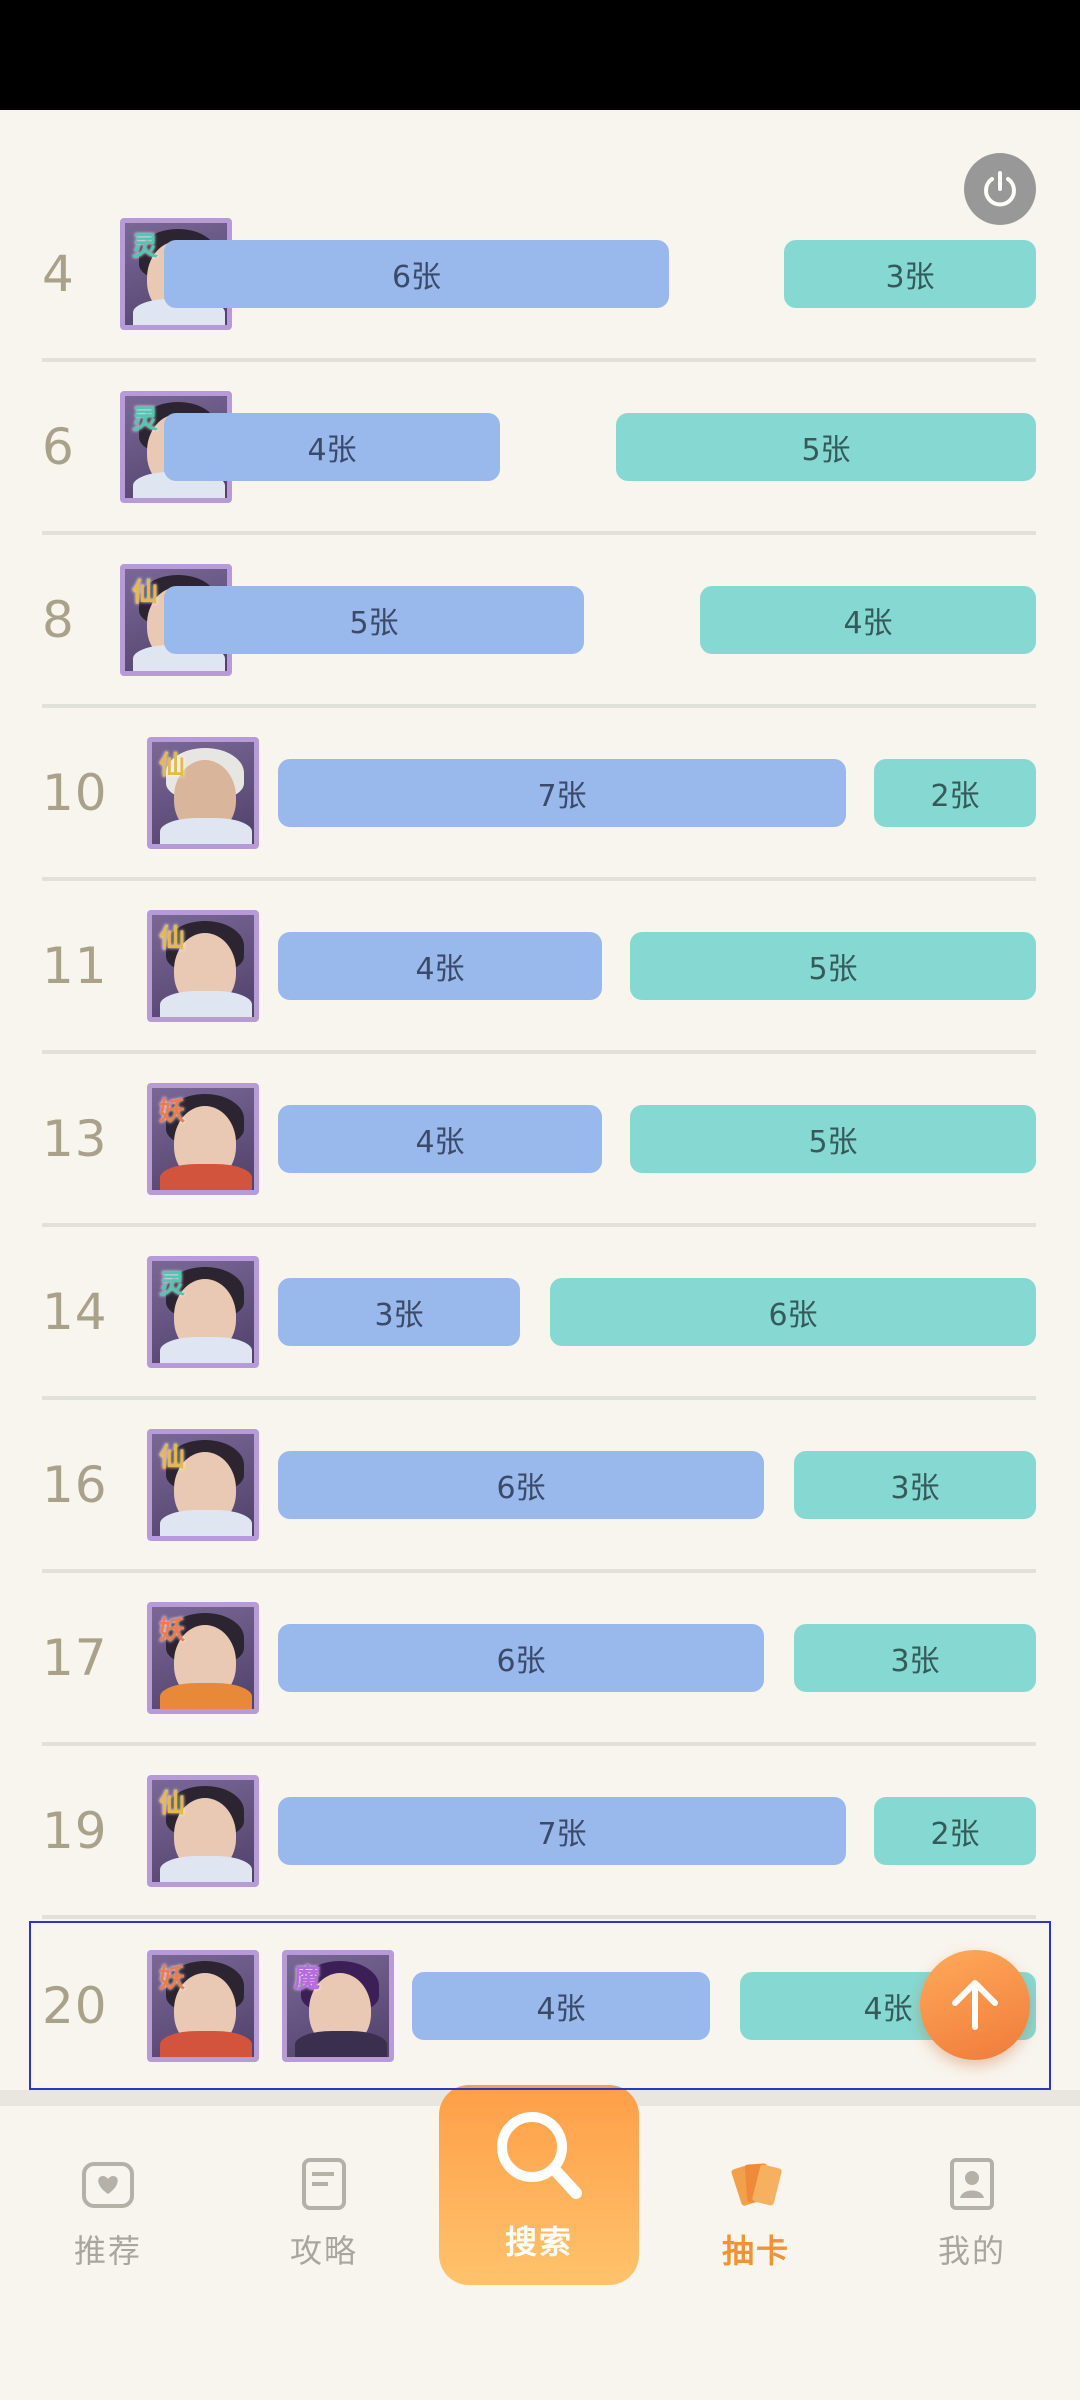  Describe the element at coordinates (868, 619) in the screenshot. I see `bar-count-b: 4张` at that location.